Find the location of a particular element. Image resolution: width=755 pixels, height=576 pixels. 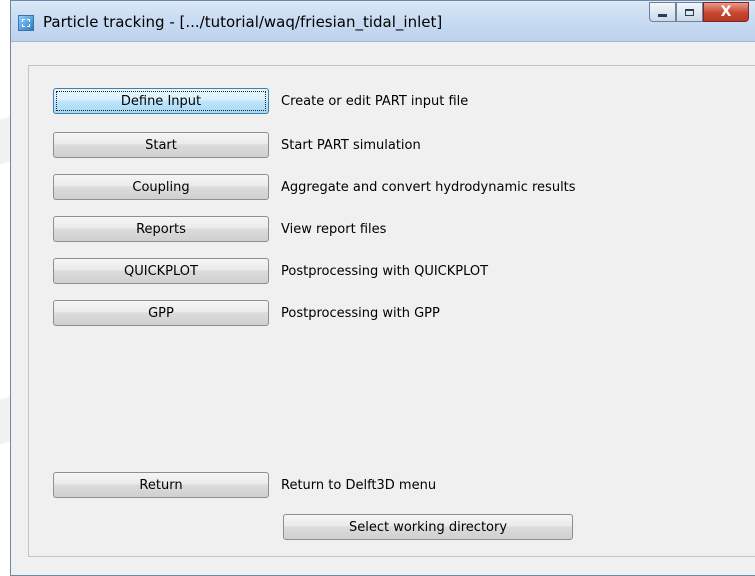

gpp-description: Postprocessing with GPP is located at coordinates (360, 313).